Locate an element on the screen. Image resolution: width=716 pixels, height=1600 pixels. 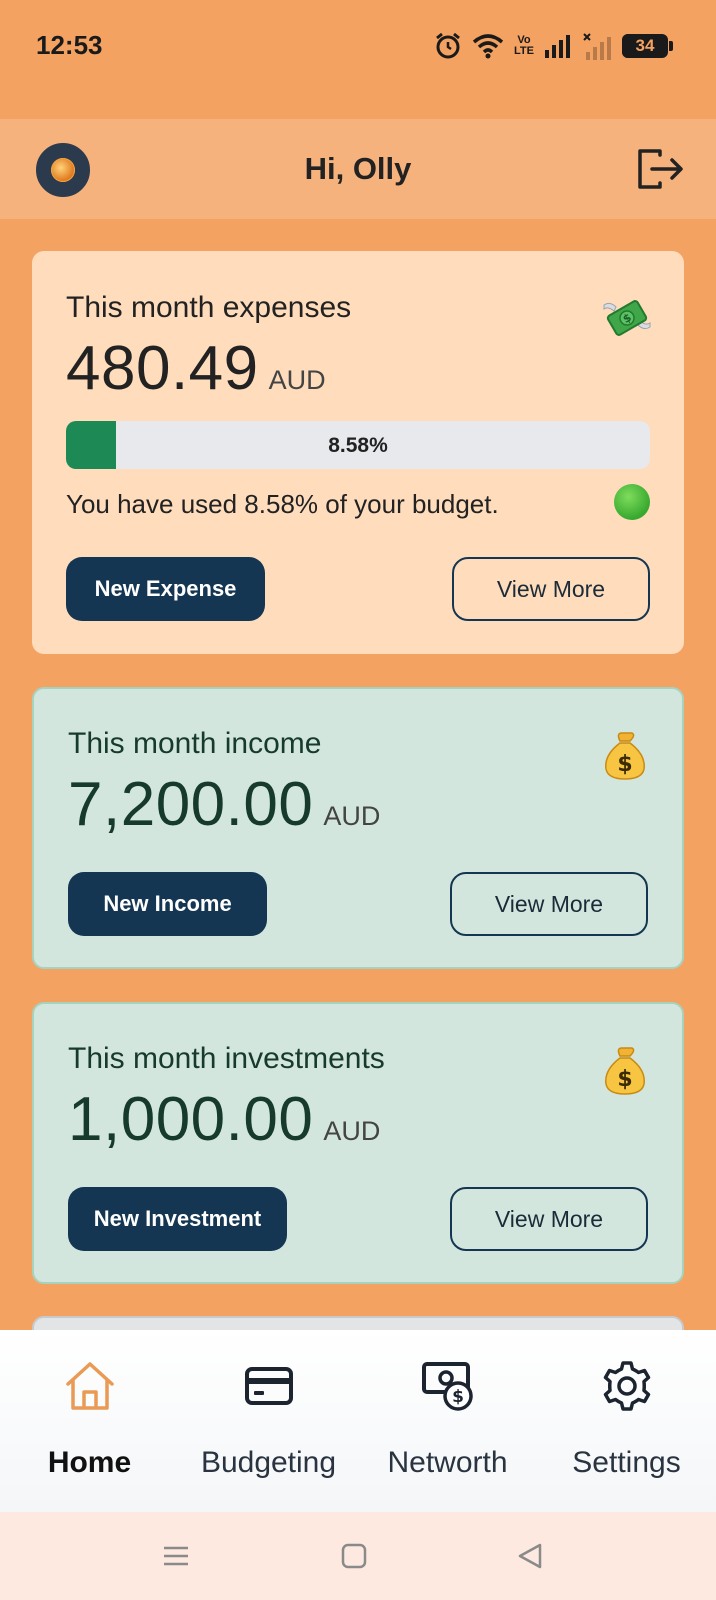
nav-label-home: Home is located at coordinates (89, 1462).